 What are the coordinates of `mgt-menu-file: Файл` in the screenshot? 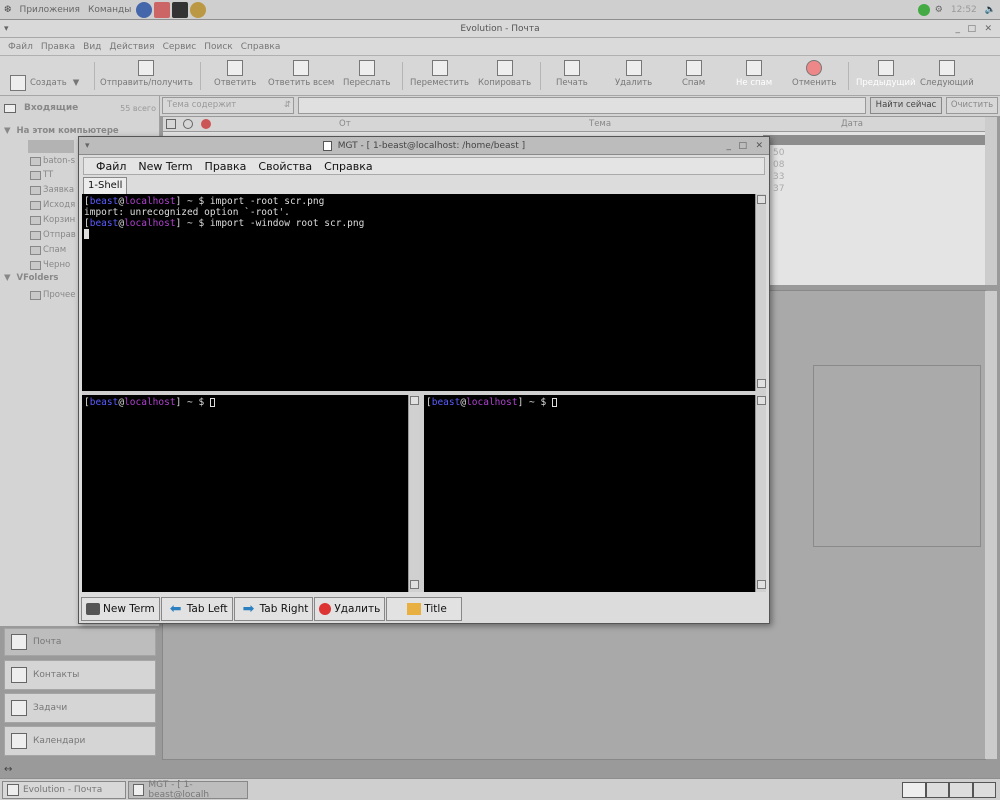 It's located at (111, 166).